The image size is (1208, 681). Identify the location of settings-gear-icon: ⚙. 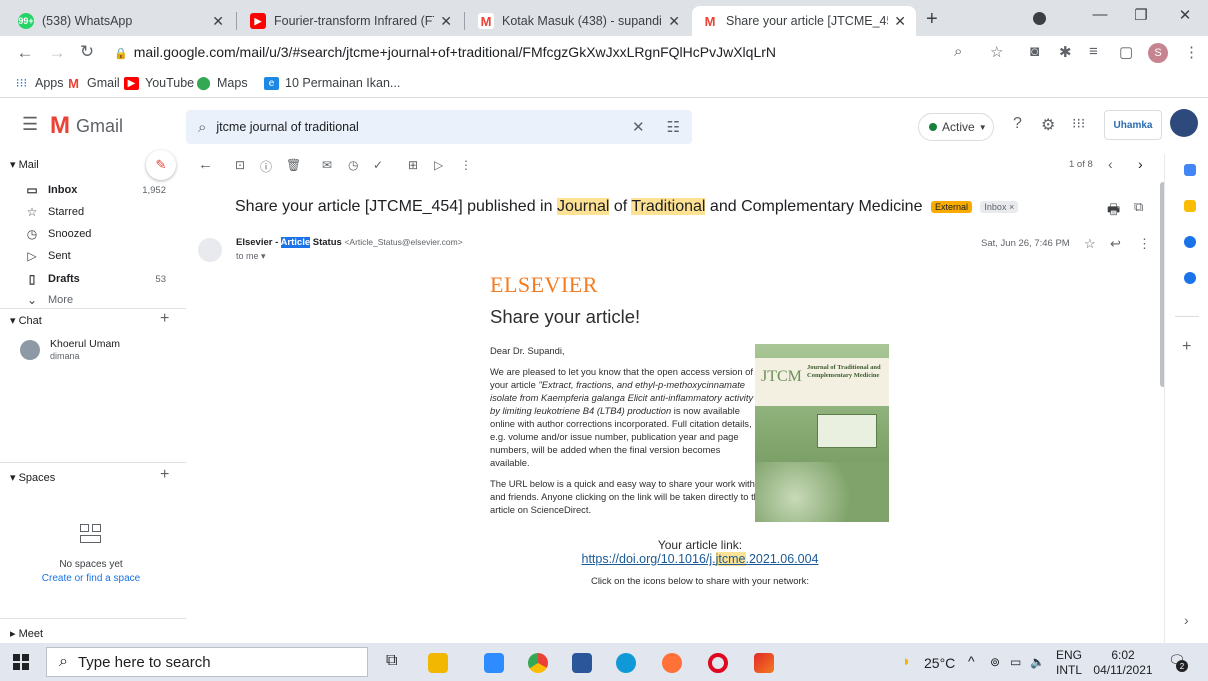
(1048, 125).